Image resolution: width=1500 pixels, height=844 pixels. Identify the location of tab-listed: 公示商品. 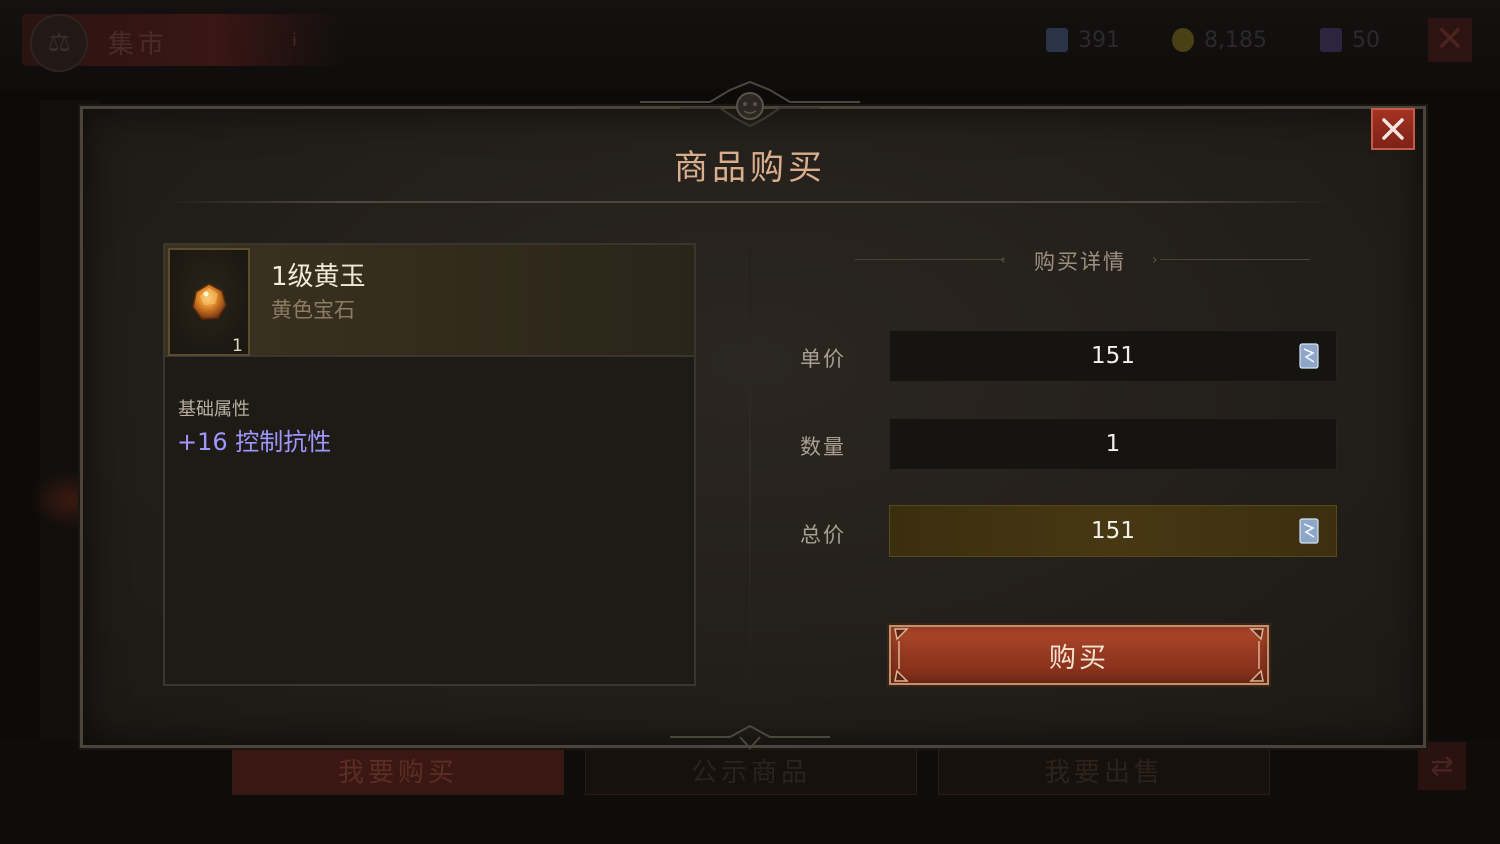
(751, 770).